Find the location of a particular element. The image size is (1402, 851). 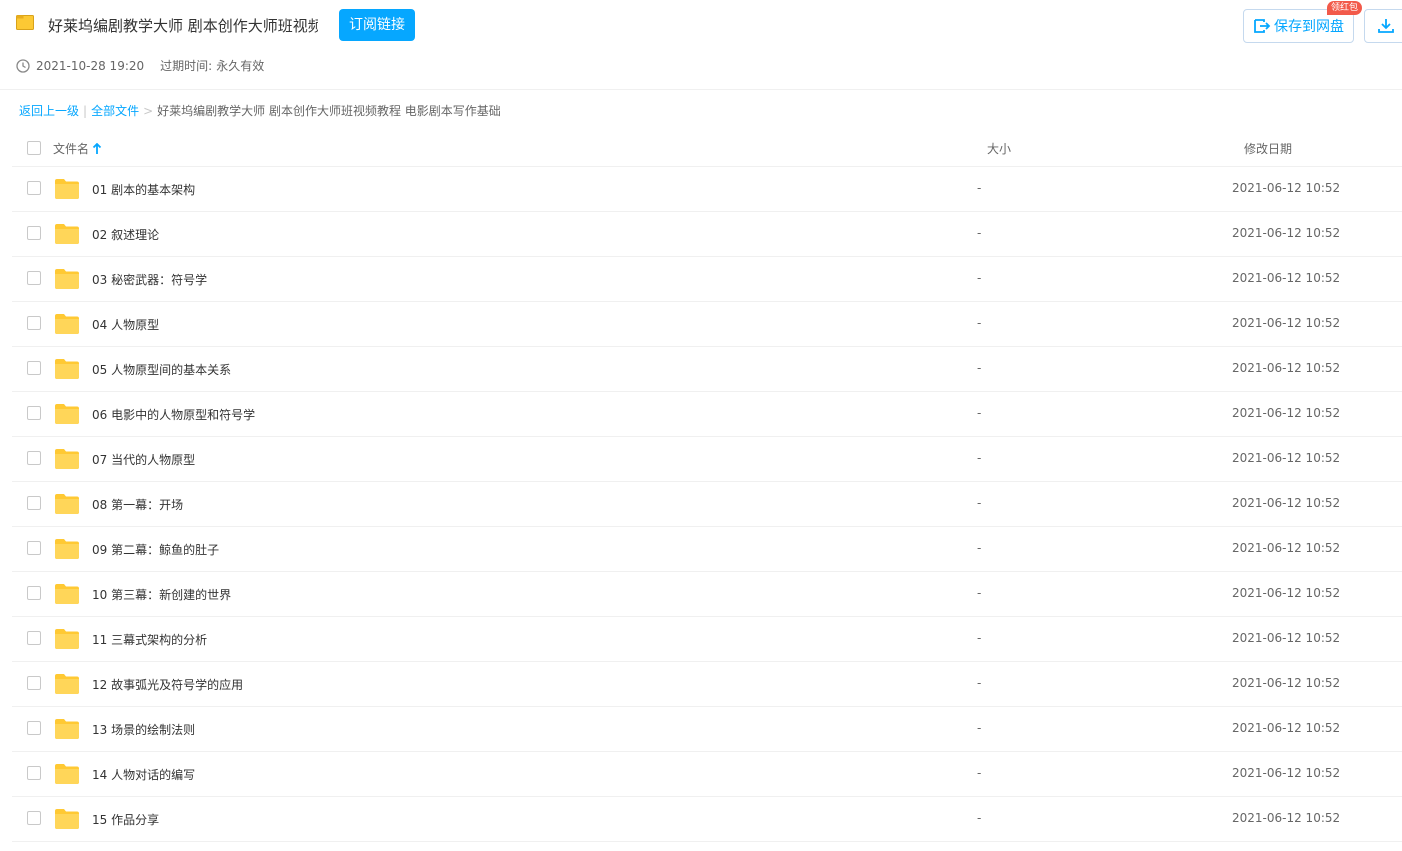

table-row: 08 第一幕：开场 - 2021-06-12 10:52 is located at coordinates (707, 504).